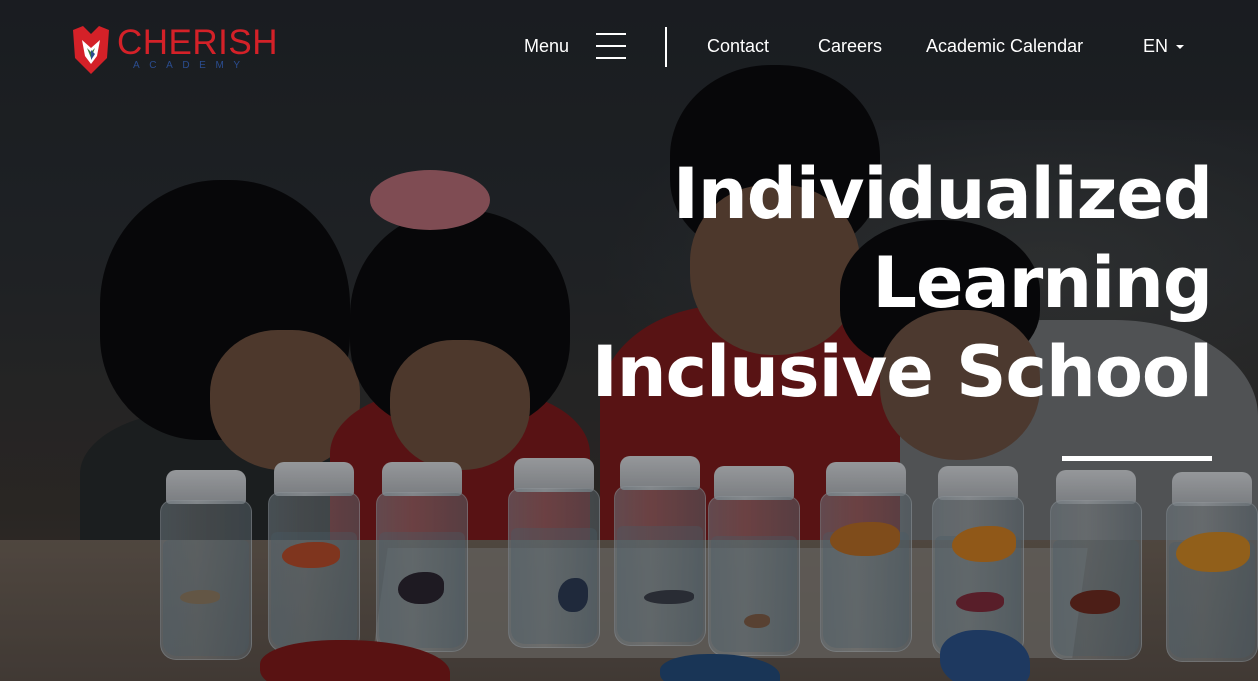 The height and width of the screenshot is (681, 1258). Describe the element at coordinates (1137, 458) in the screenshot. I see `headline-accent-line` at that location.